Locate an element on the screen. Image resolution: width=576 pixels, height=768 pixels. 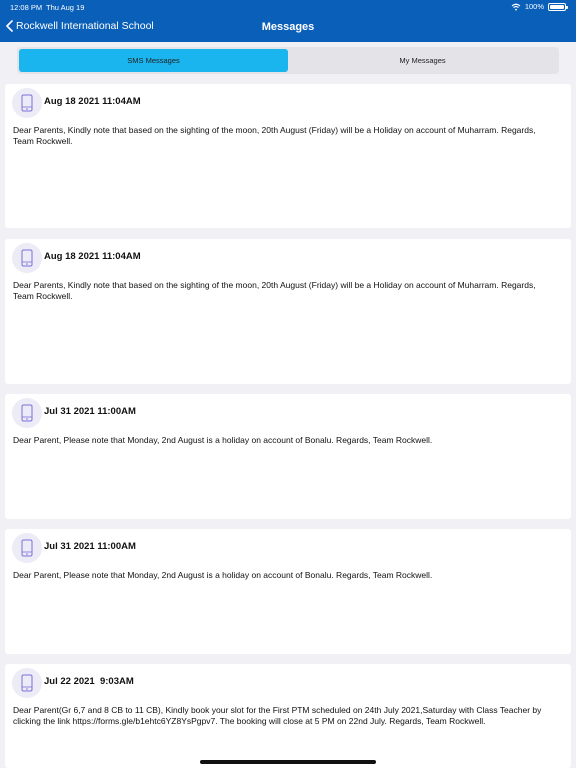
status-right: 100% is located at coordinates (539, 6).